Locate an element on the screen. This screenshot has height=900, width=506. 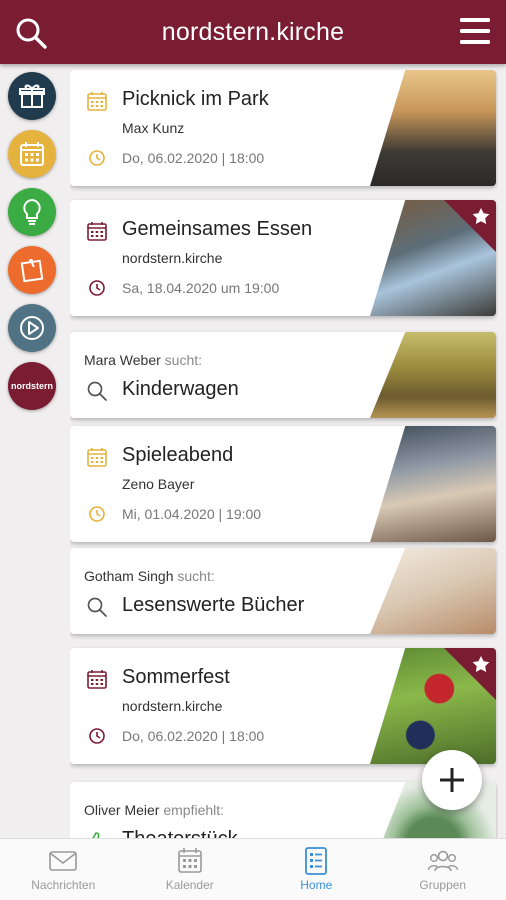
event-date: Mi, 01.04.2020 | 19:00 is located at coordinates (192, 514).